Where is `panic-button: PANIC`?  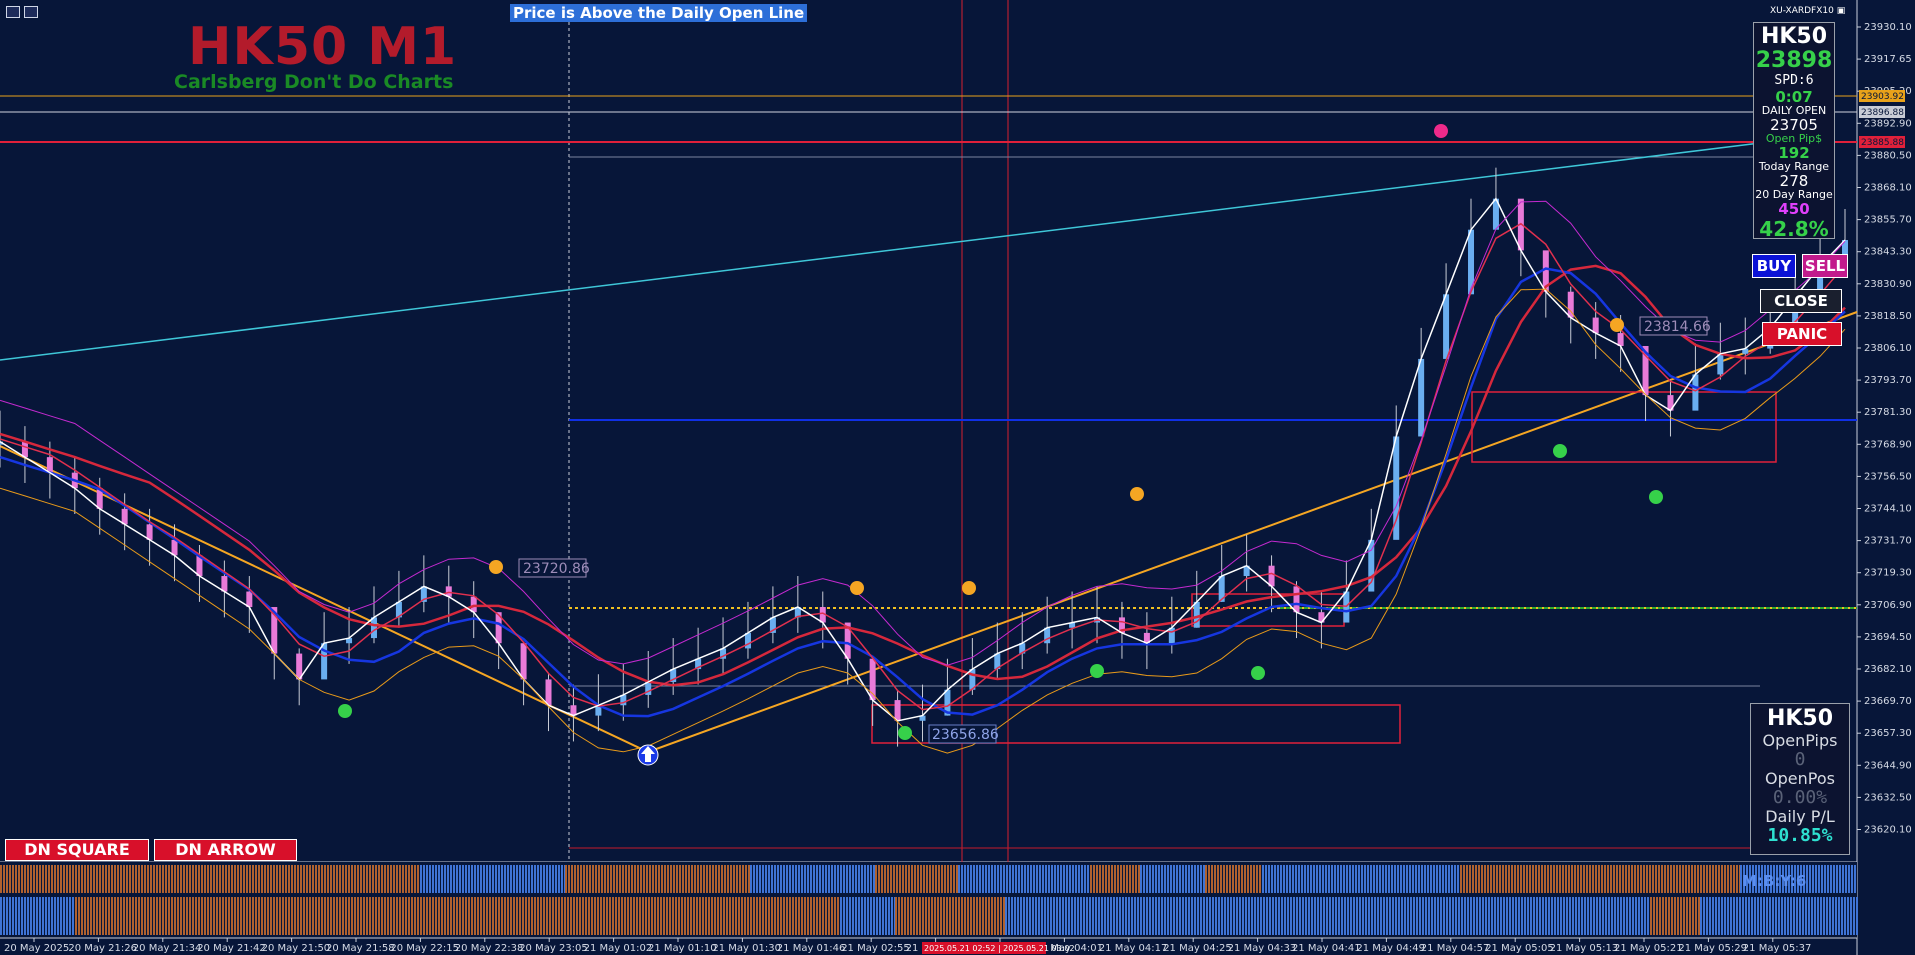 panic-button: PANIC is located at coordinates (1802, 334).